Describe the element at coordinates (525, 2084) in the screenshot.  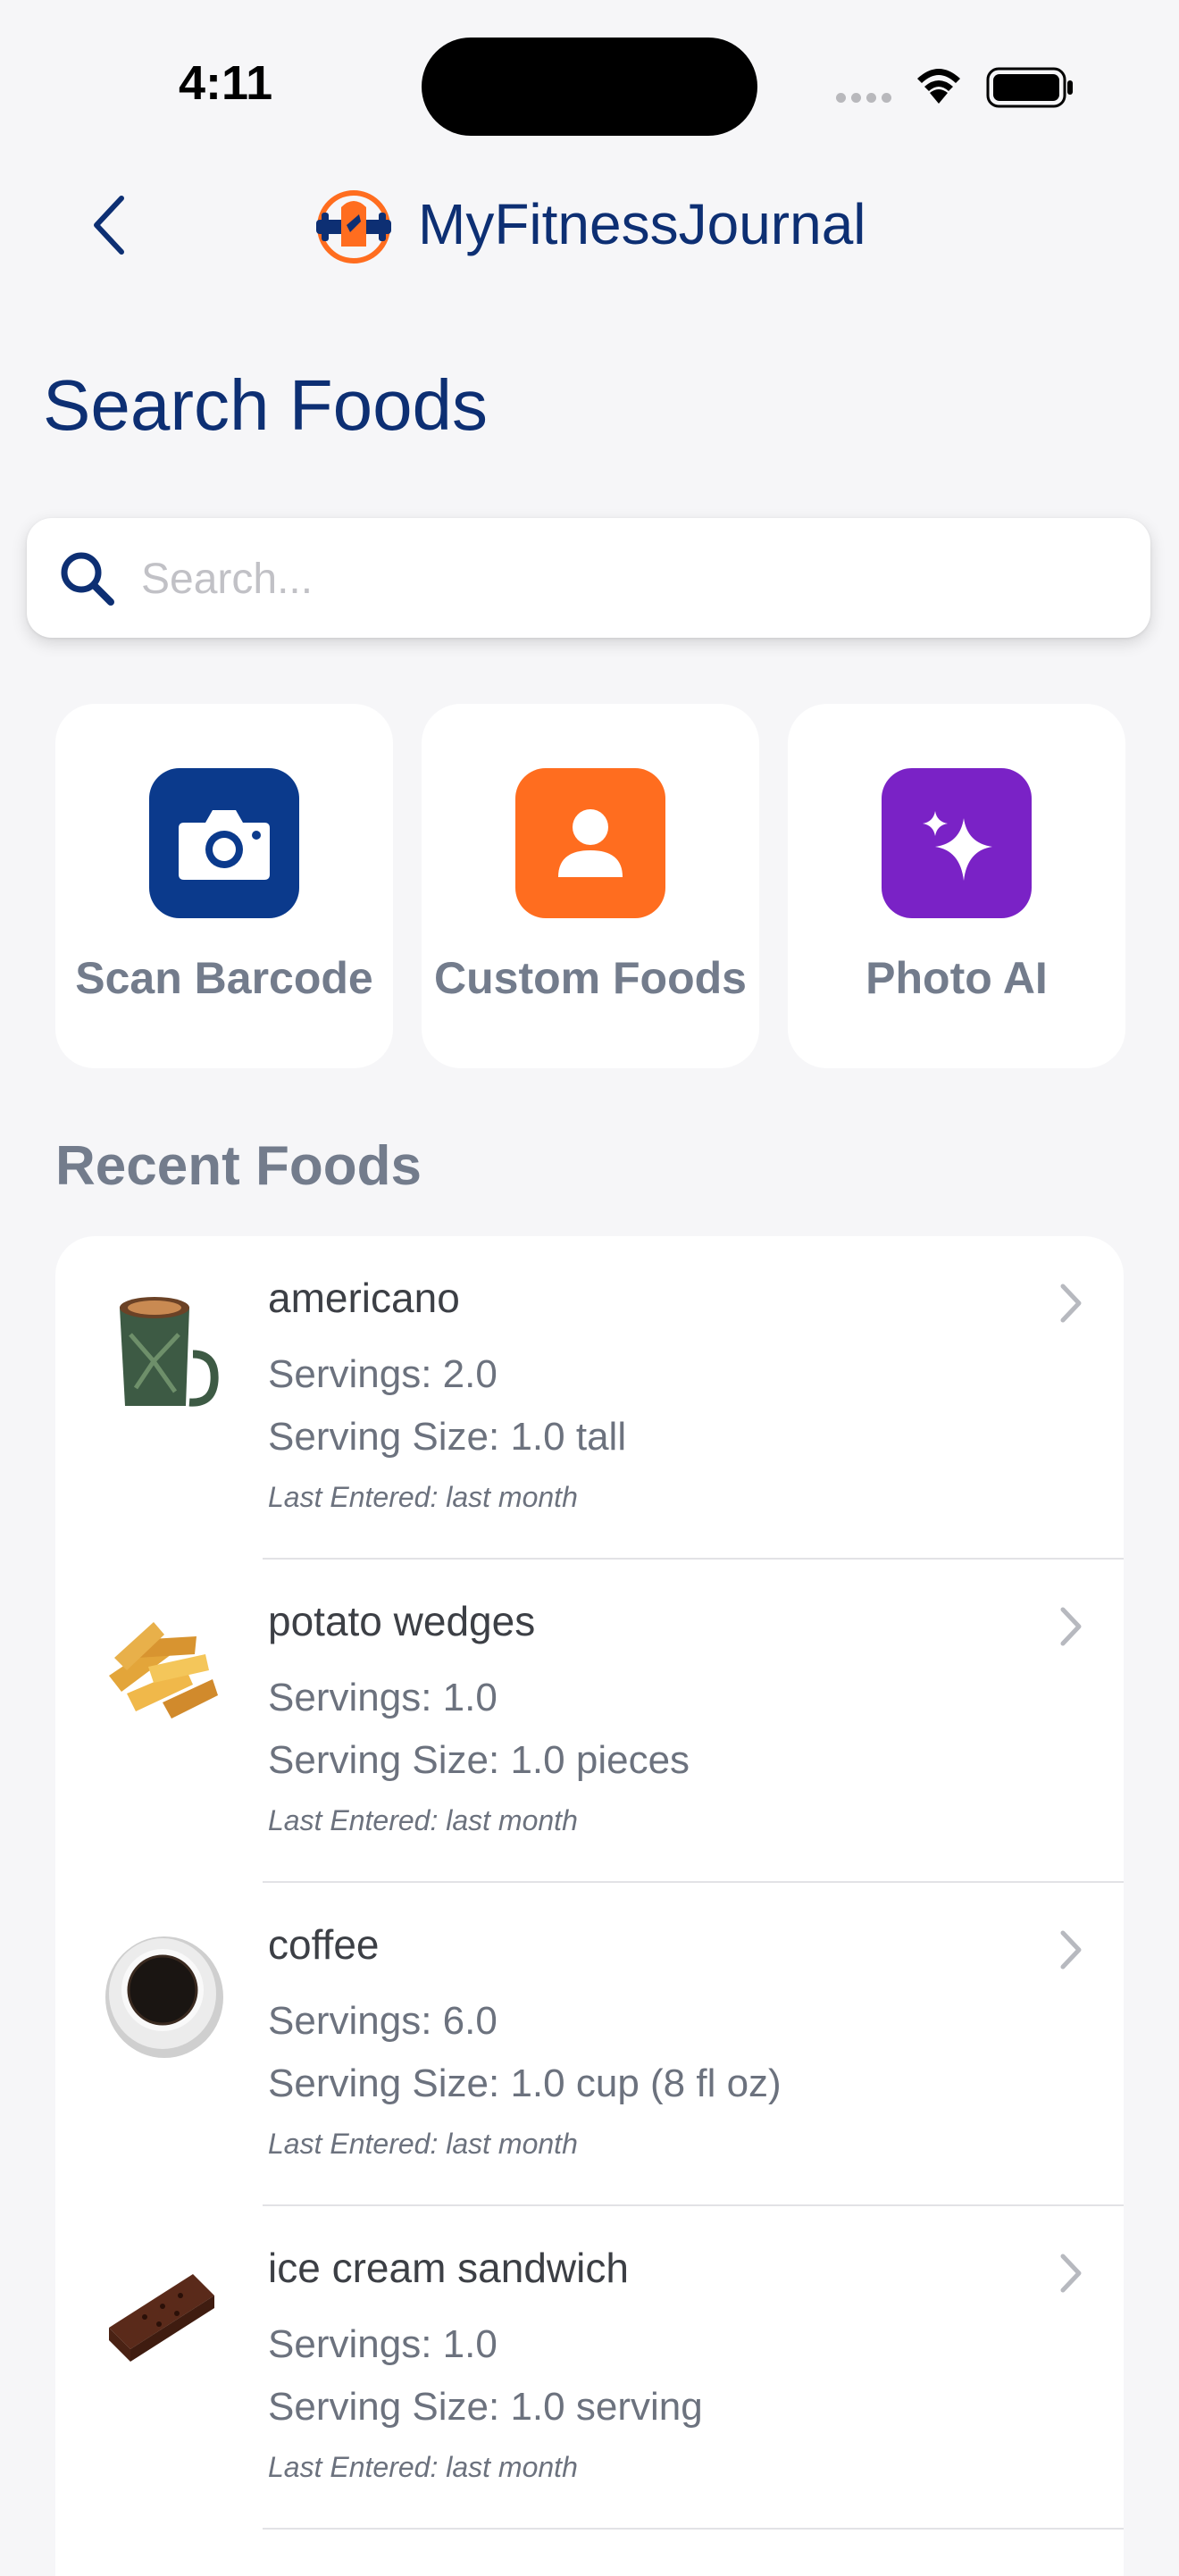
I see `food-serving-size: Serving Size: 1.0 cup (8 fl oz)` at that location.